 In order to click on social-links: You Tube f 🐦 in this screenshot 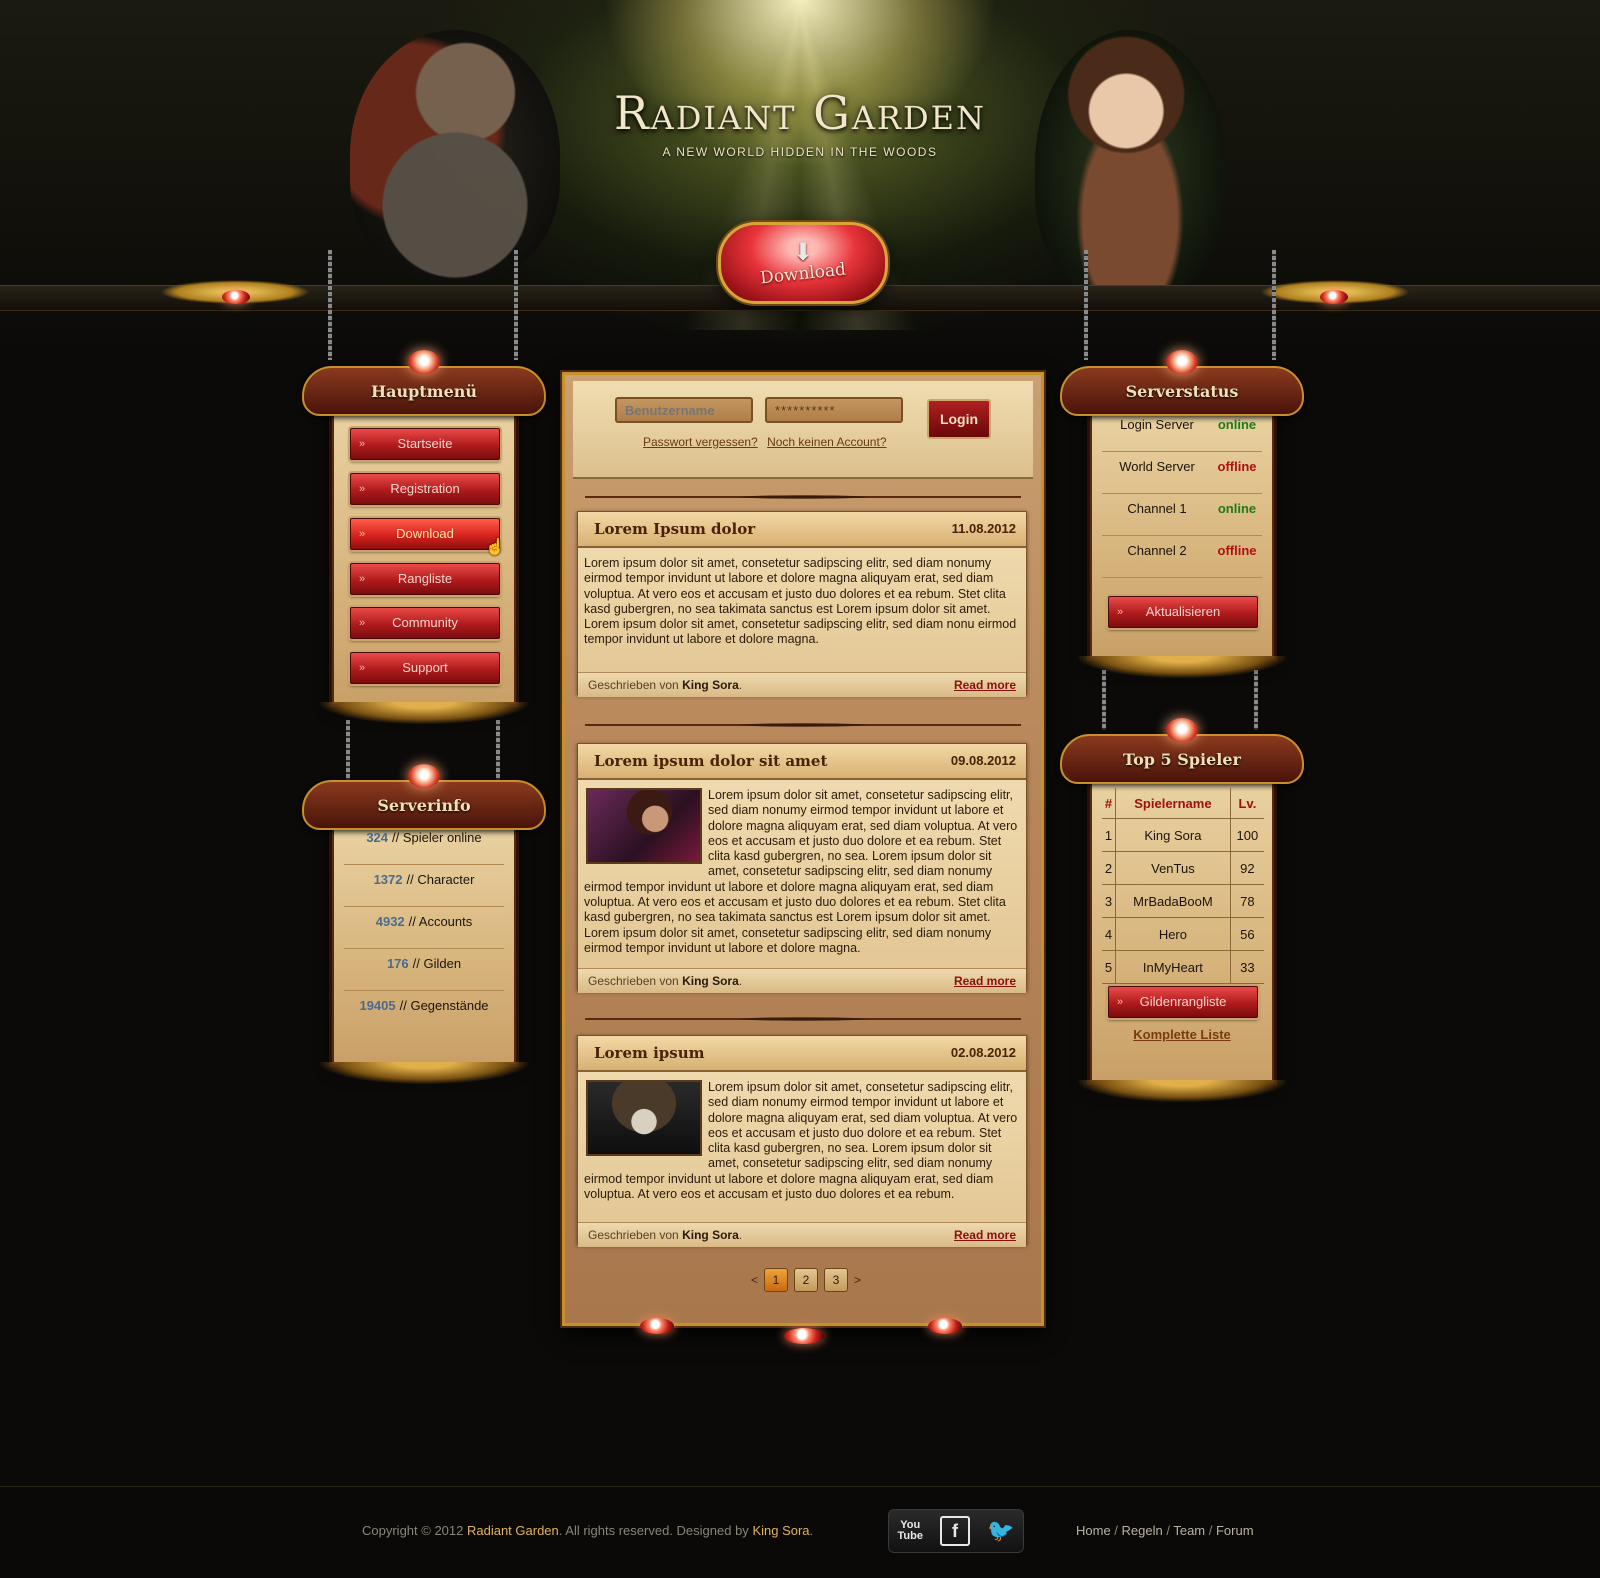, I will do `click(956, 1531)`.